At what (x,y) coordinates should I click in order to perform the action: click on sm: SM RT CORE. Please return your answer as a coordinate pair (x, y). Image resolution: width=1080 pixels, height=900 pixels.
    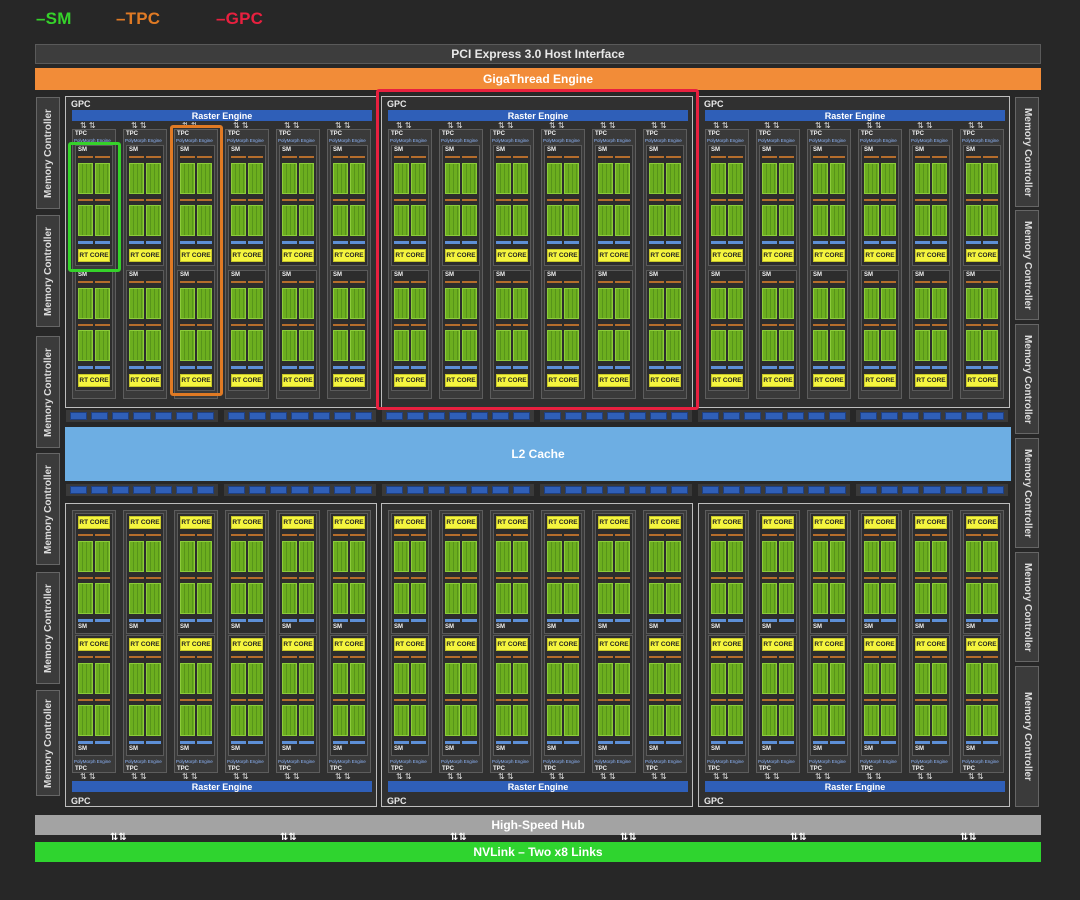
    Looking at the image, I should click on (298, 330).